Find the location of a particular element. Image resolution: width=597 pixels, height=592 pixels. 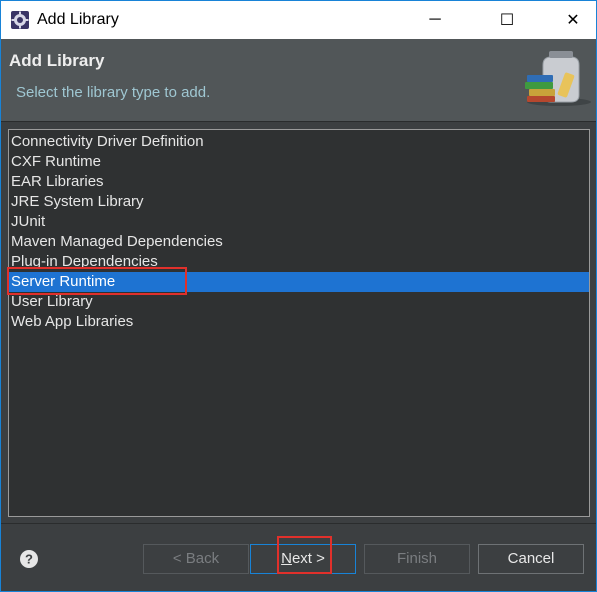

help-glyph: ? is located at coordinates (29, 559).